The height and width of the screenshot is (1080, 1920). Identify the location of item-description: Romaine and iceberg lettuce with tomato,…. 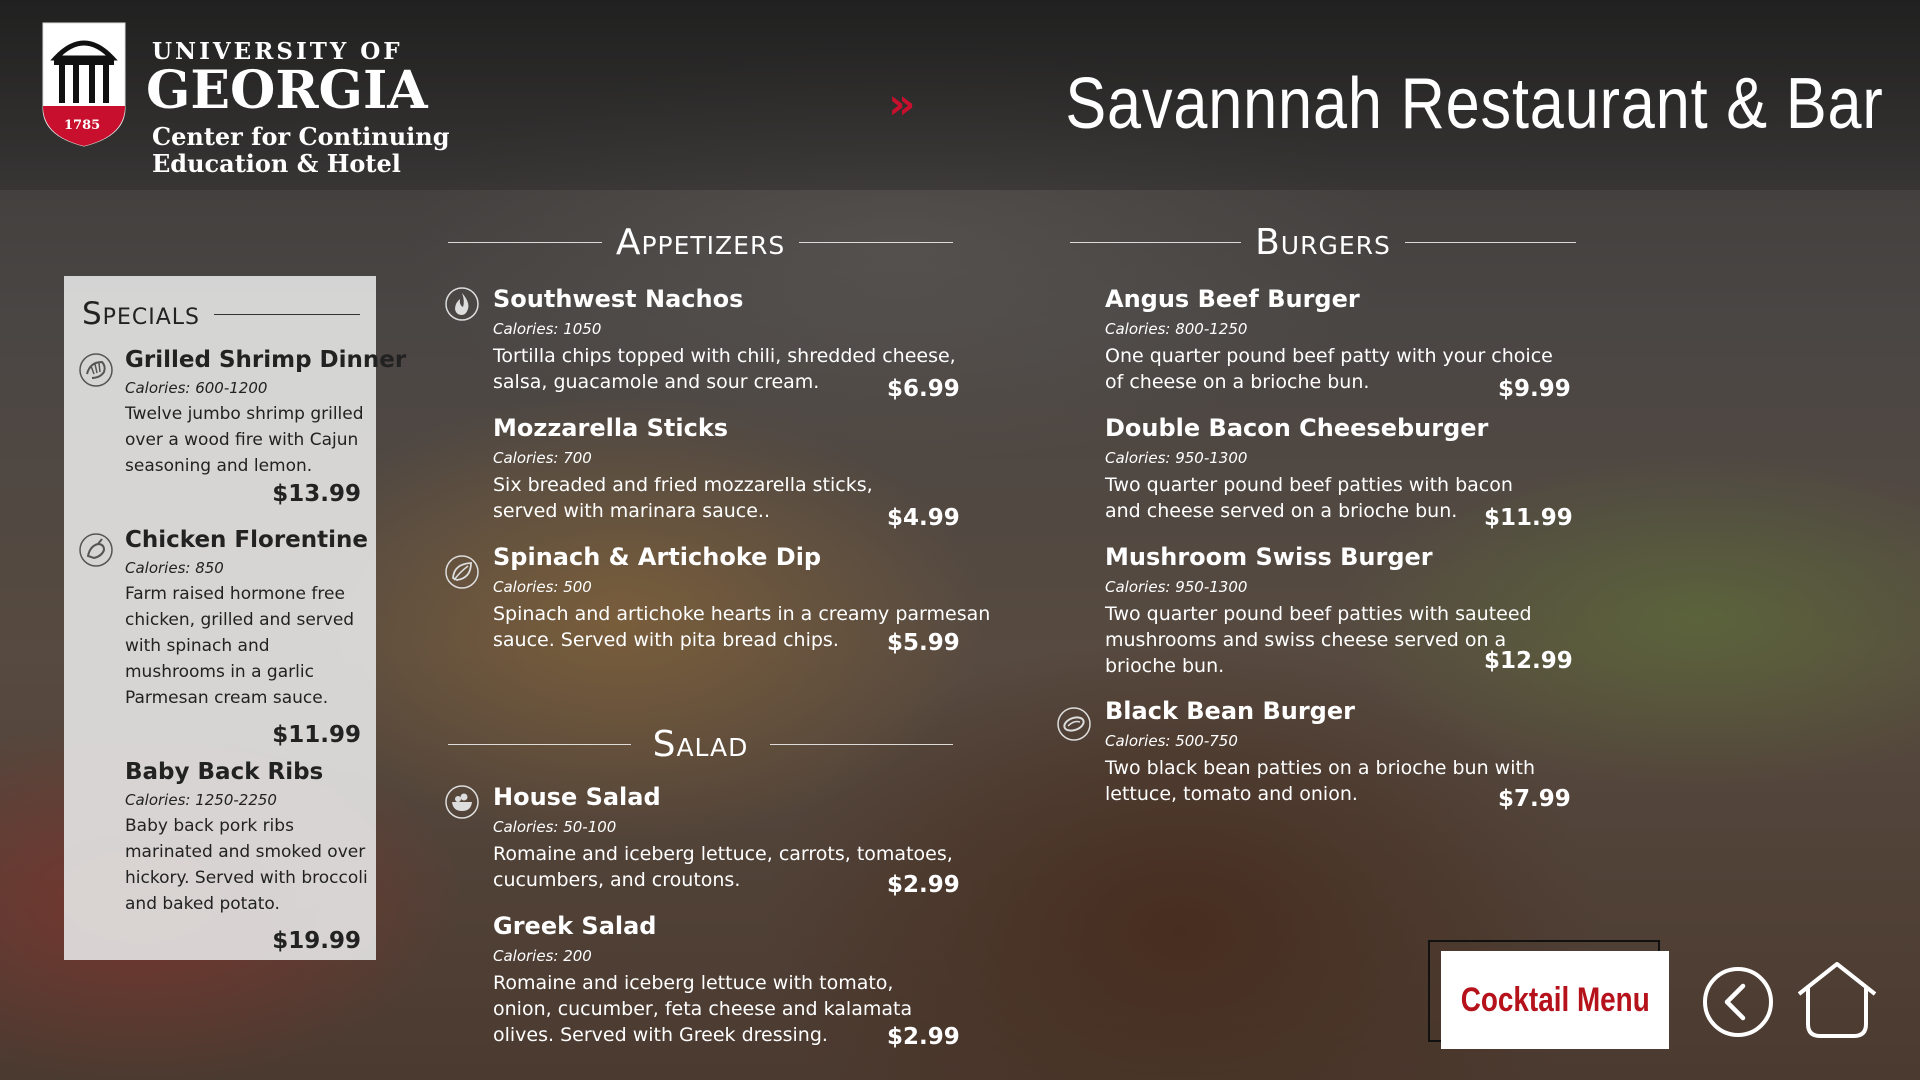
(703, 1009).